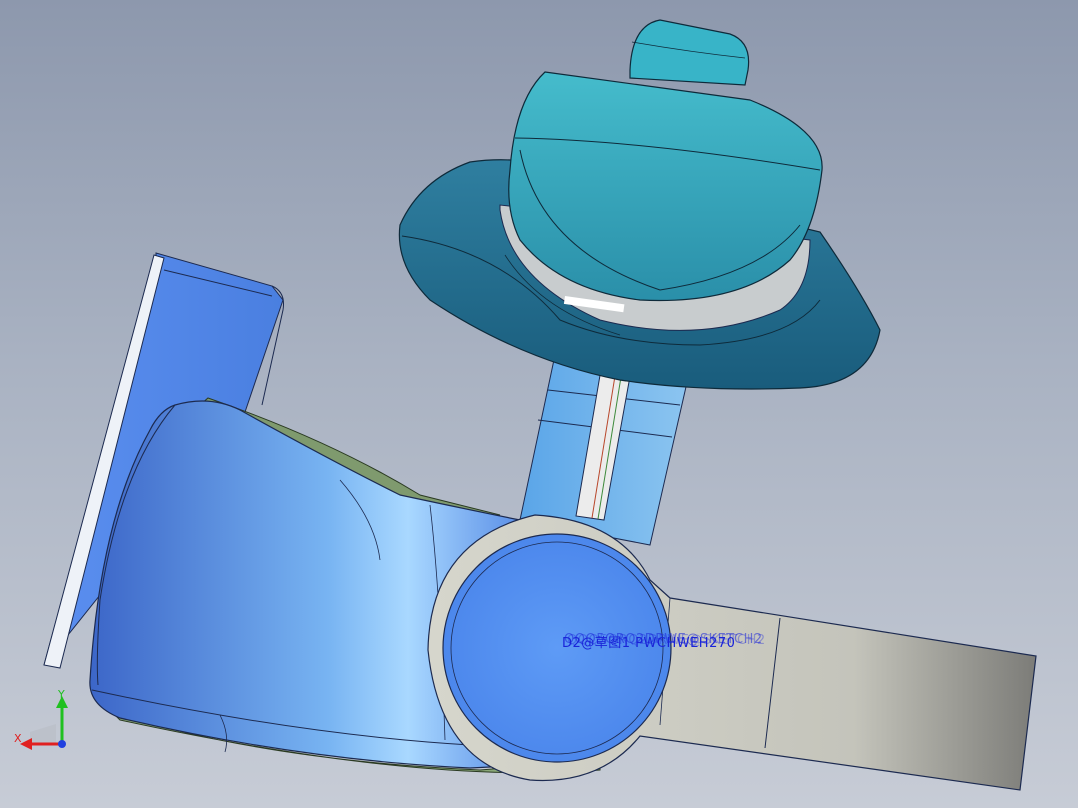 This screenshot has width=1078, height=808. I want to click on z-axis-dot, so click(62, 744).